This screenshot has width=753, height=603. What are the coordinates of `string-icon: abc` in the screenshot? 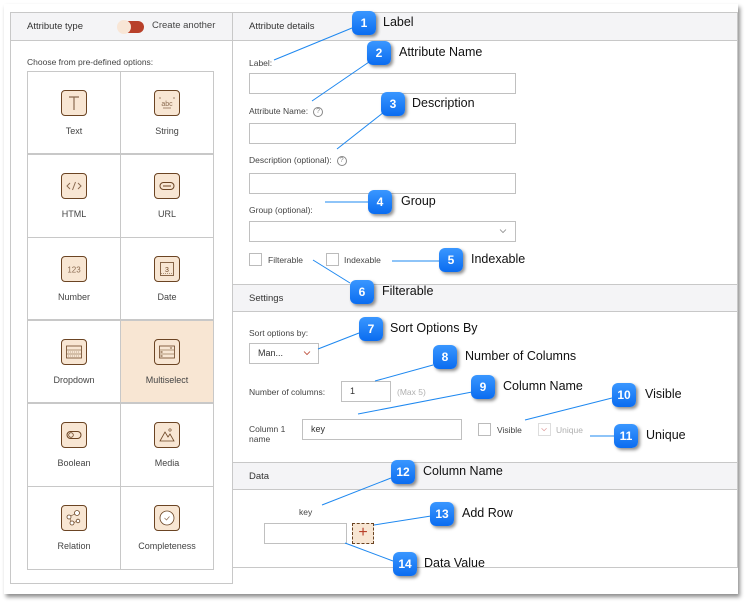 It's located at (167, 103).